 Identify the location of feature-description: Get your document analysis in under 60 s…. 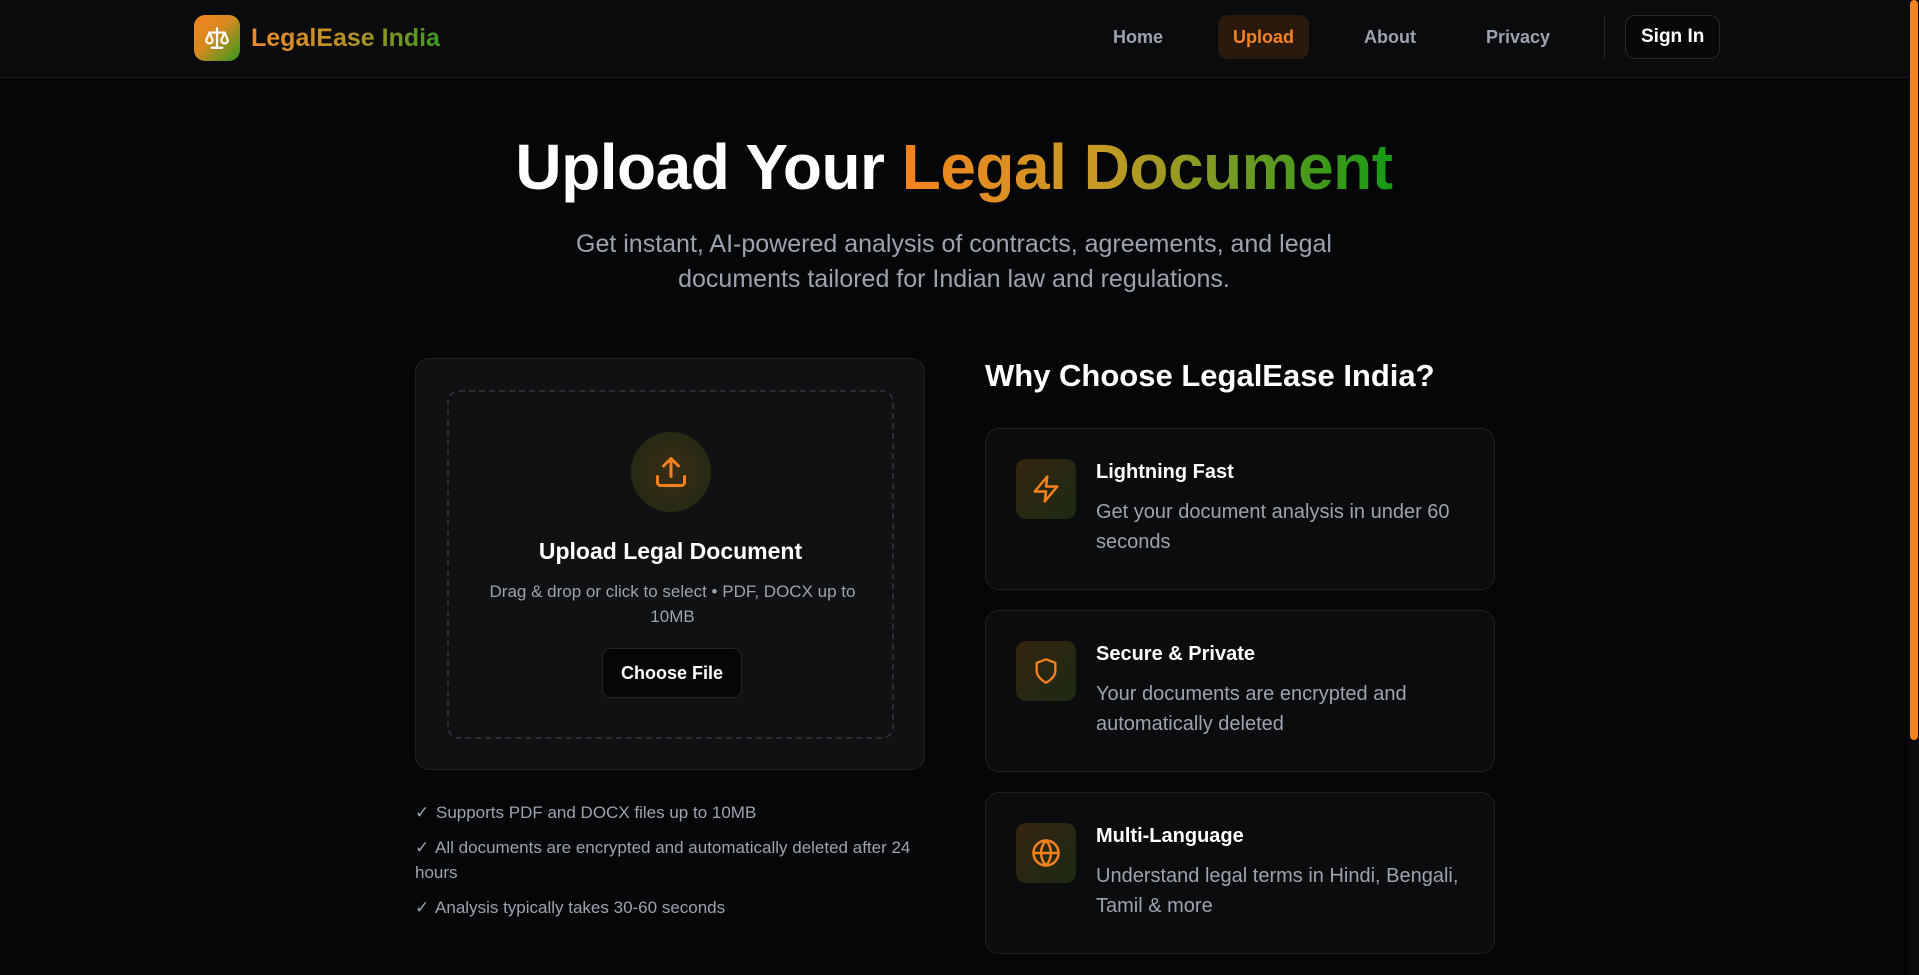
(1273, 527).